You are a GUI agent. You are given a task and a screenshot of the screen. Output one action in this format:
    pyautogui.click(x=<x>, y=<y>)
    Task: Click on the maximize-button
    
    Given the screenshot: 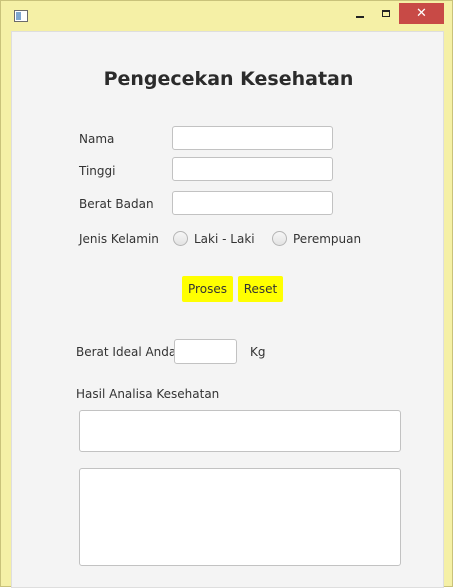 What is the action you would take?
    pyautogui.click(x=386, y=13)
    